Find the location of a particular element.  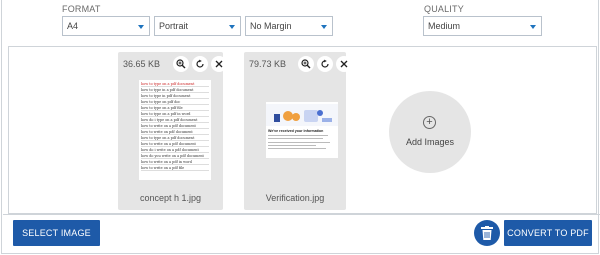

add-images-button: + Add Images is located at coordinates (430, 132).